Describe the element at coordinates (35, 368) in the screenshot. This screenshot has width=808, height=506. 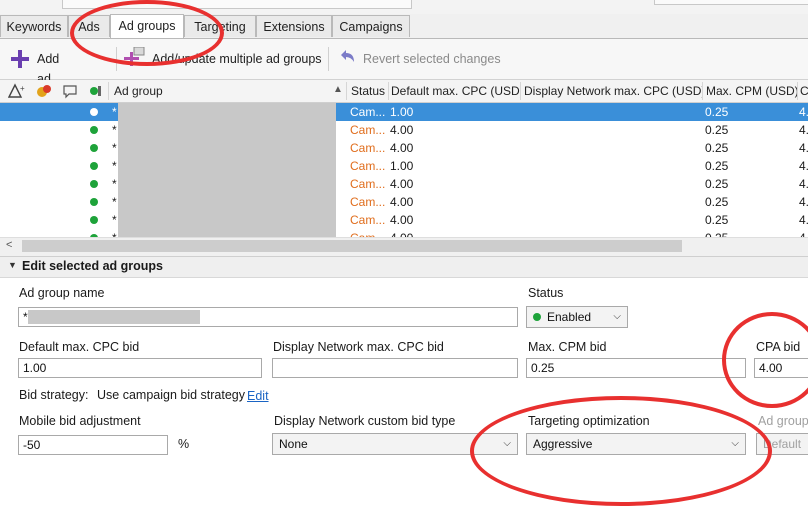
I see `default-cpc-value: 1.00` at that location.